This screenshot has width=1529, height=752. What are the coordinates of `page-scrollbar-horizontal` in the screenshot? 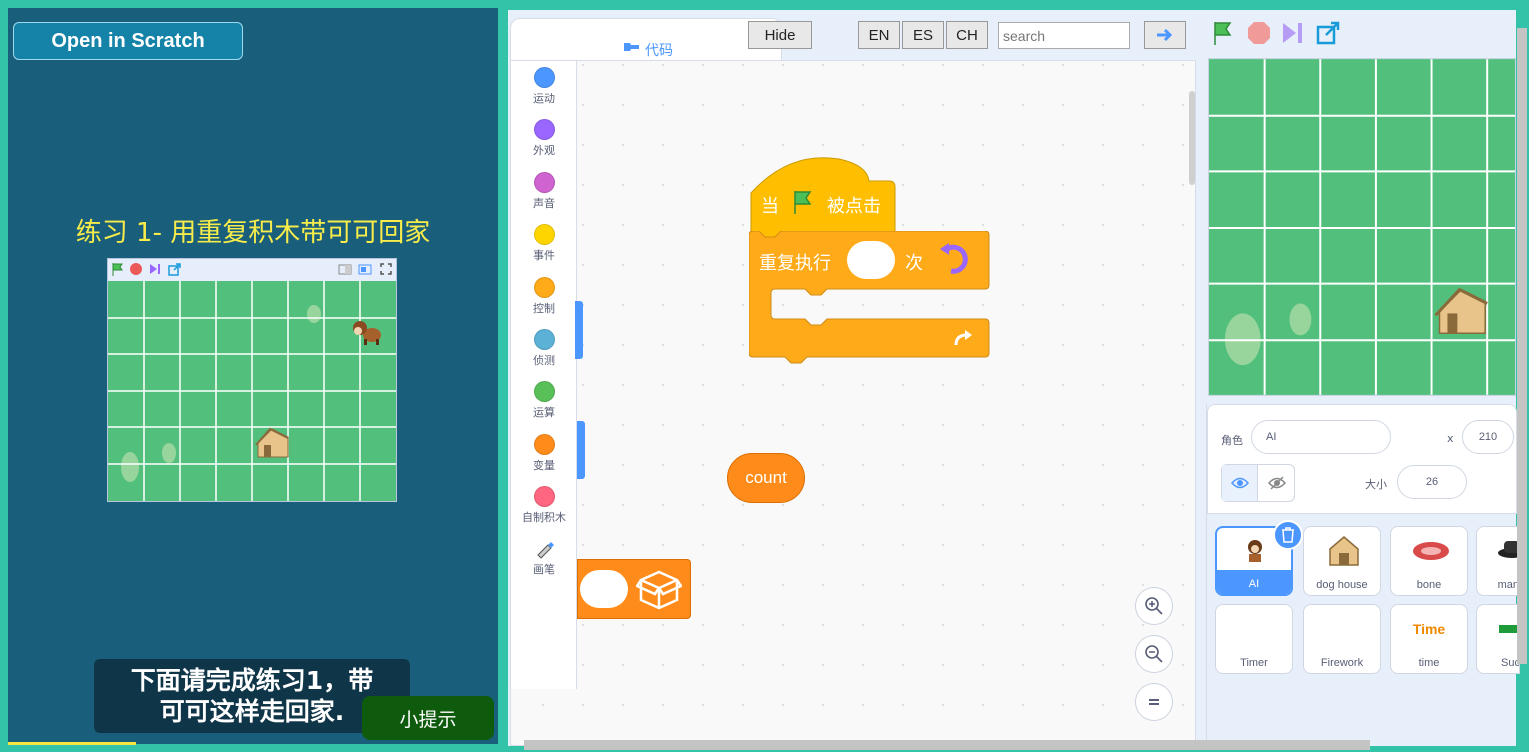 It's located at (947, 745).